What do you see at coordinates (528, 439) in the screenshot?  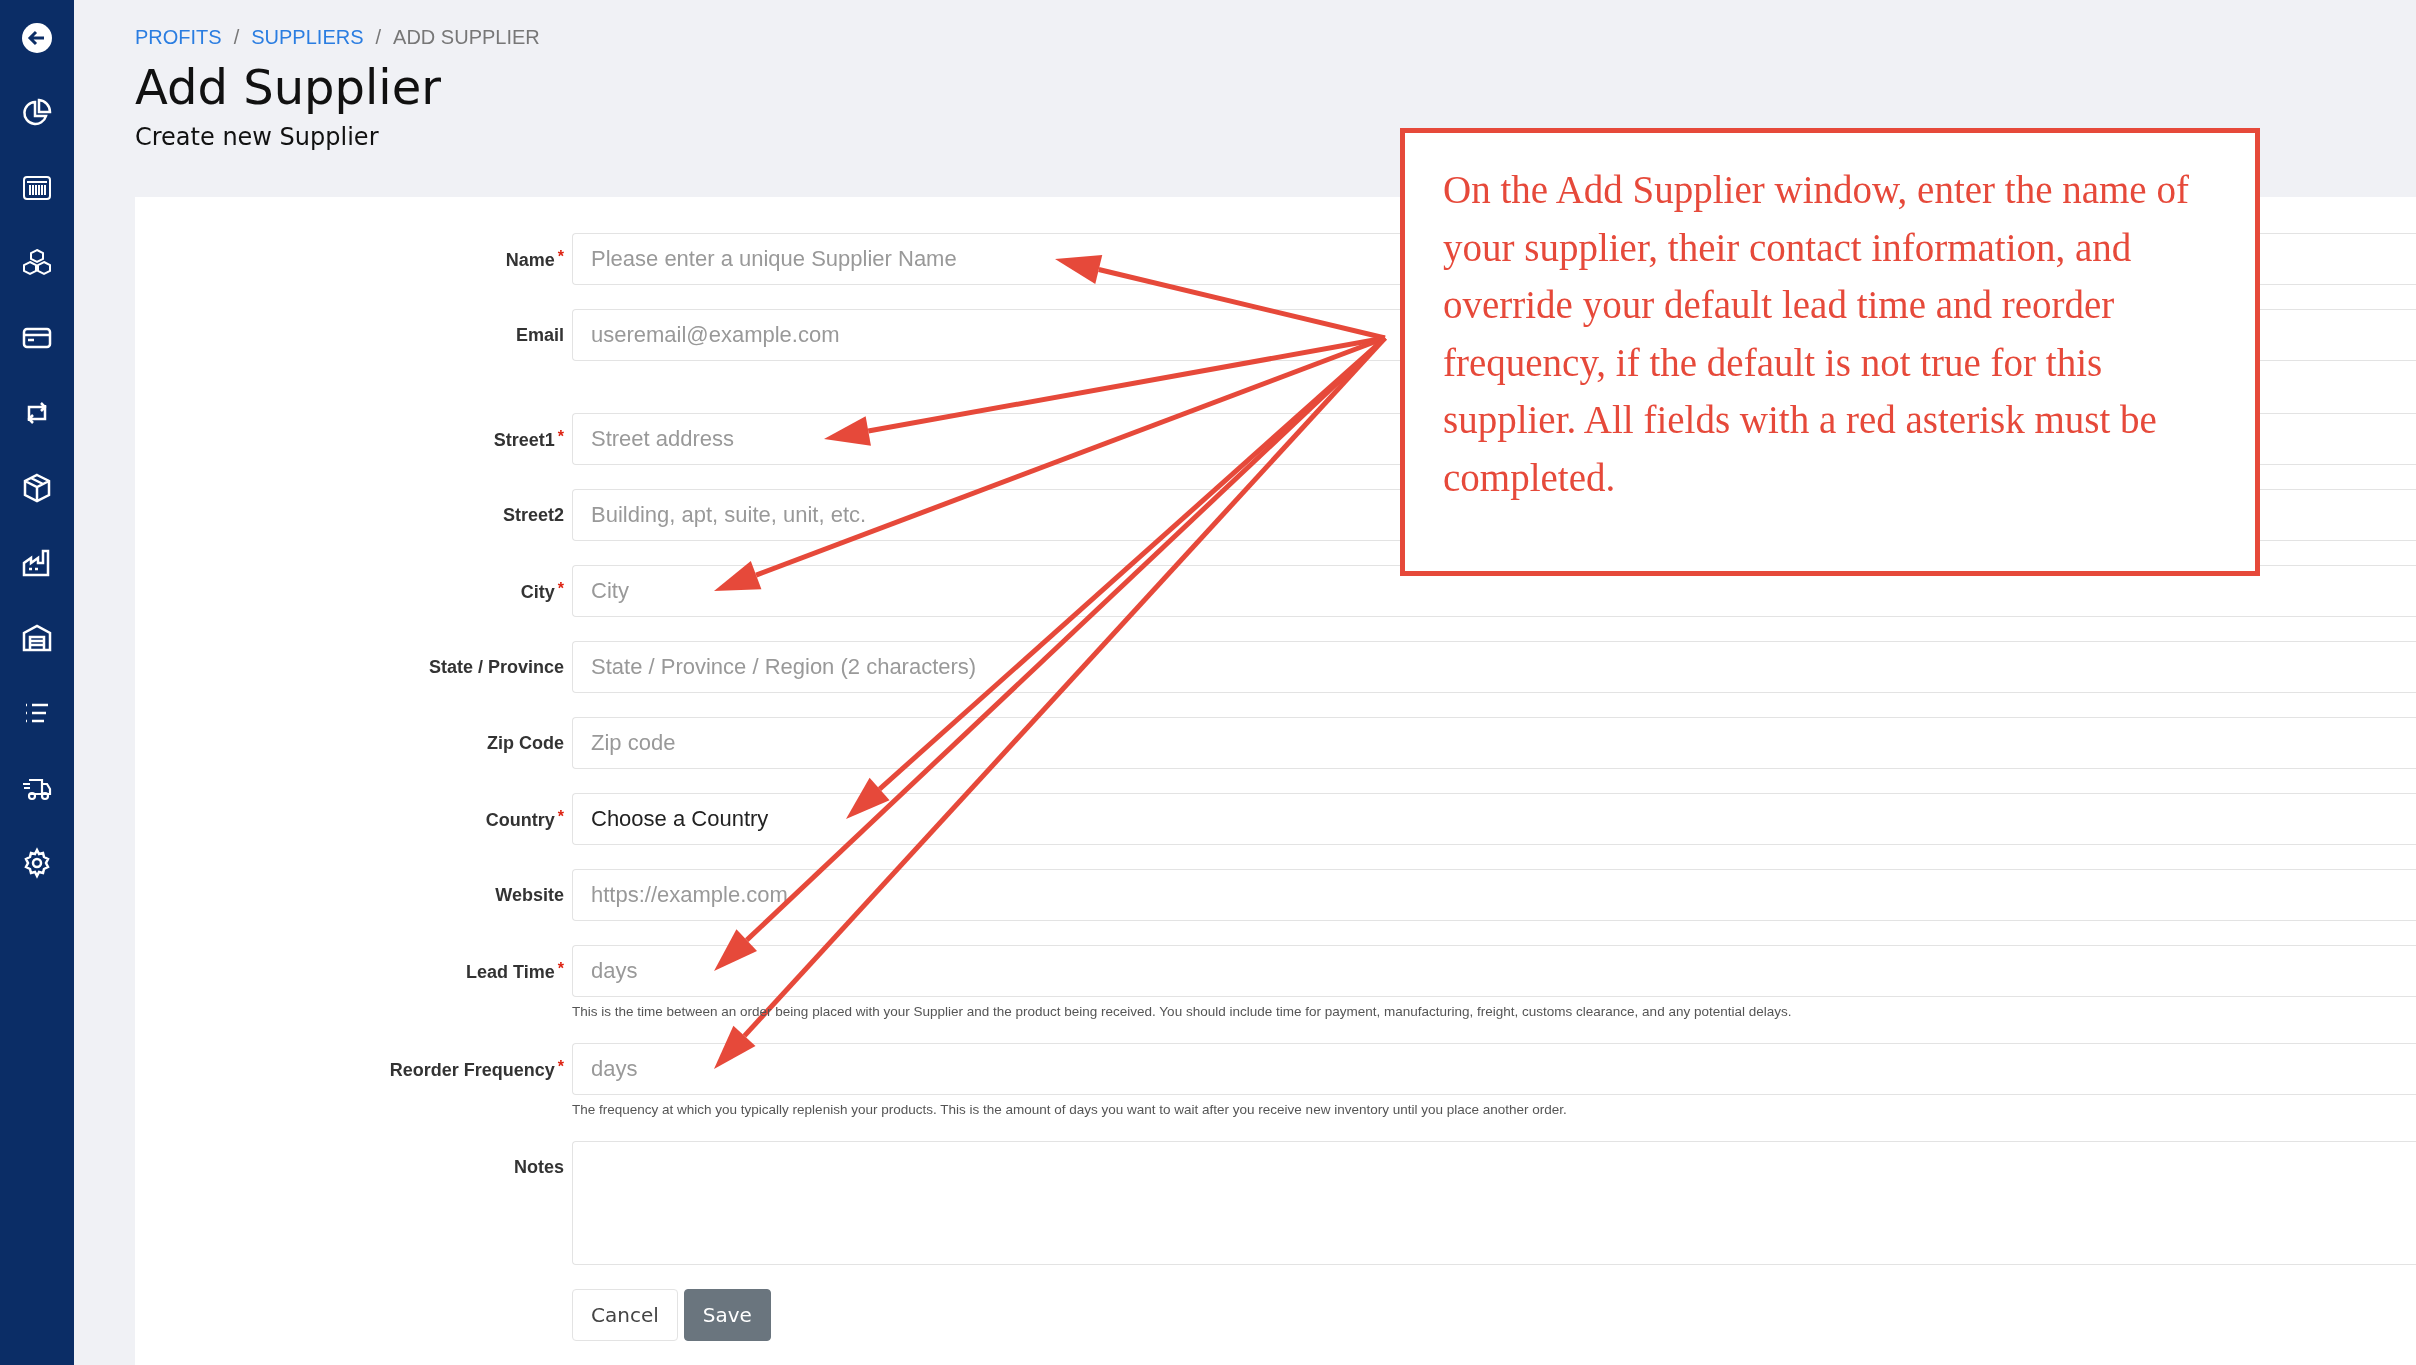 I see `field-label: Street1 $^{*}$` at bounding box center [528, 439].